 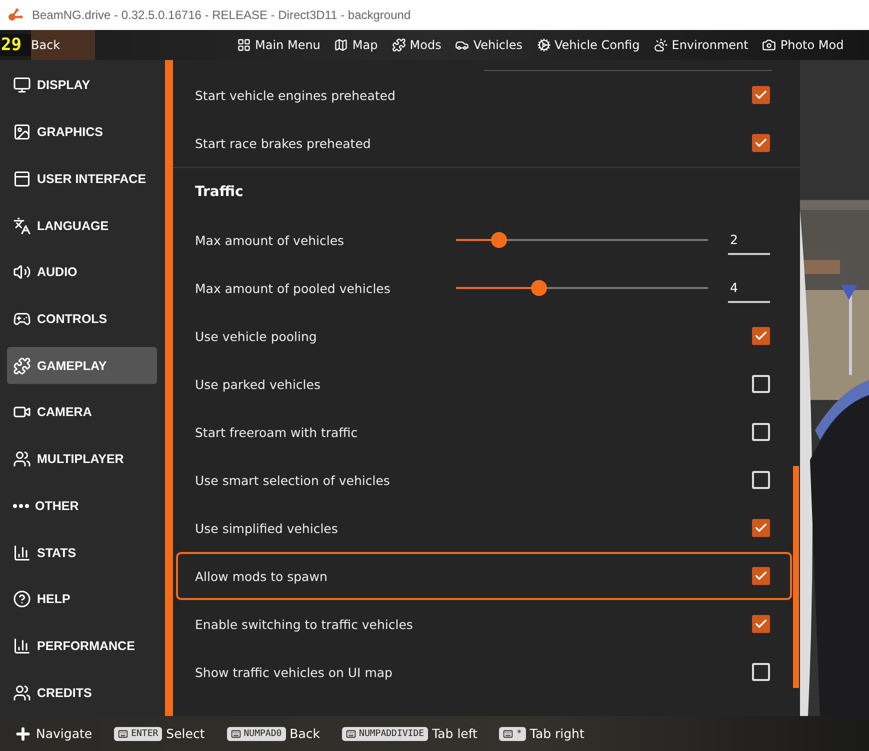 I want to click on sidebar-item: CONTROLS, so click(x=82, y=319).